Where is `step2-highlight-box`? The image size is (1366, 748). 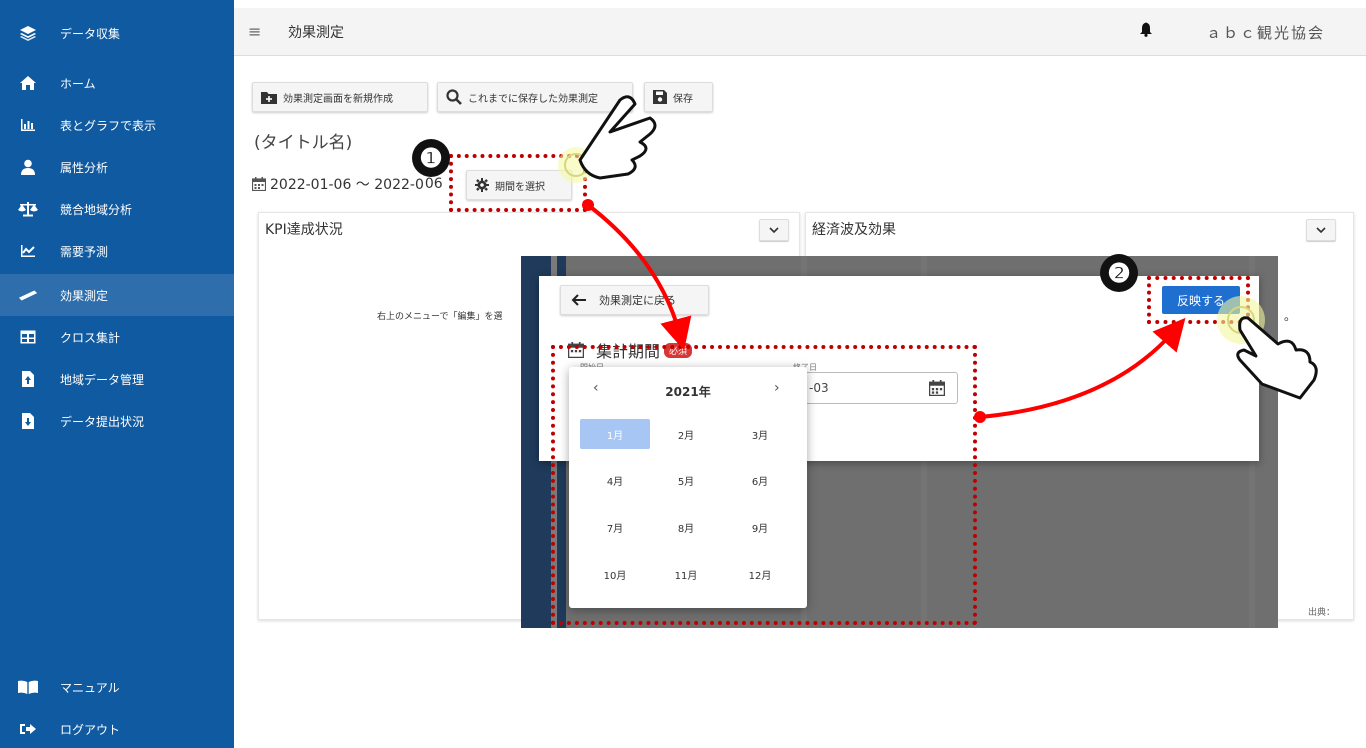 step2-highlight-box is located at coordinates (1198, 300).